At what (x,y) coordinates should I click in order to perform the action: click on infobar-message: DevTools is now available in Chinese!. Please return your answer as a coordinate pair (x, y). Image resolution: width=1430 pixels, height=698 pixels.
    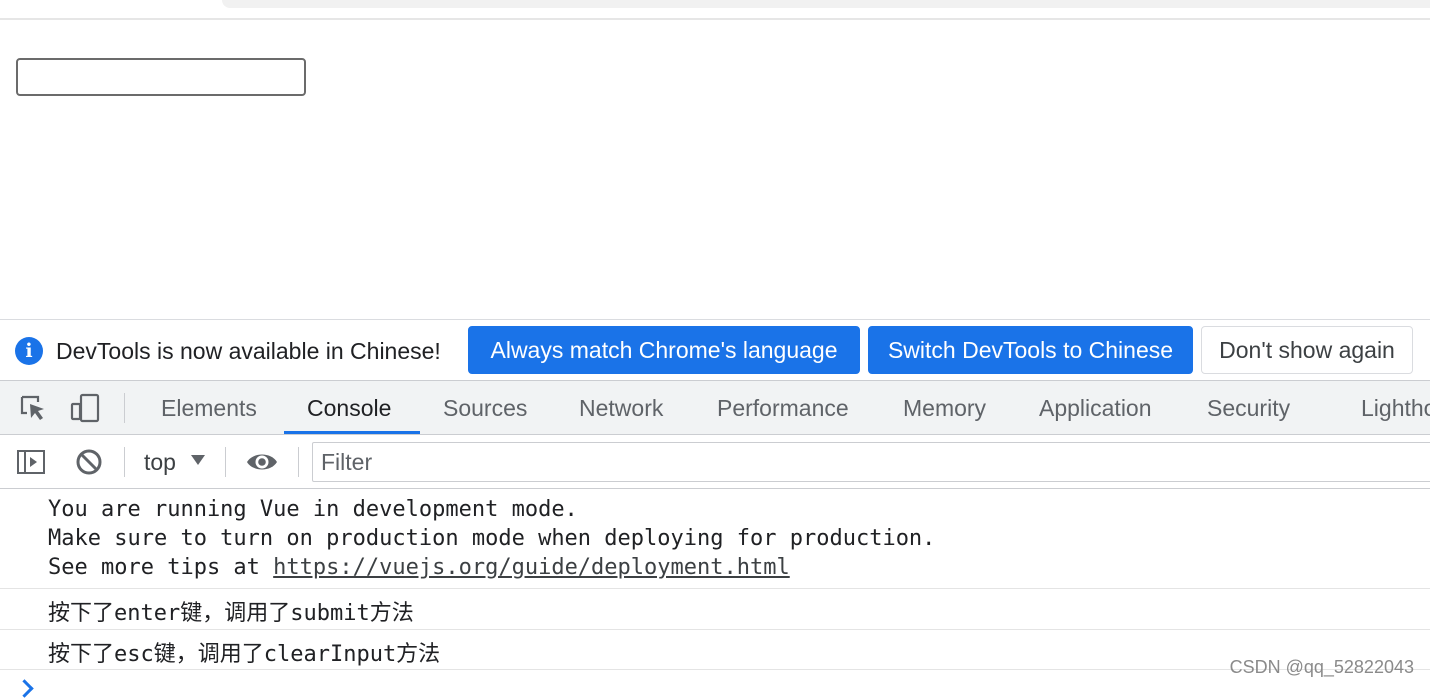
    Looking at the image, I should click on (248, 351).